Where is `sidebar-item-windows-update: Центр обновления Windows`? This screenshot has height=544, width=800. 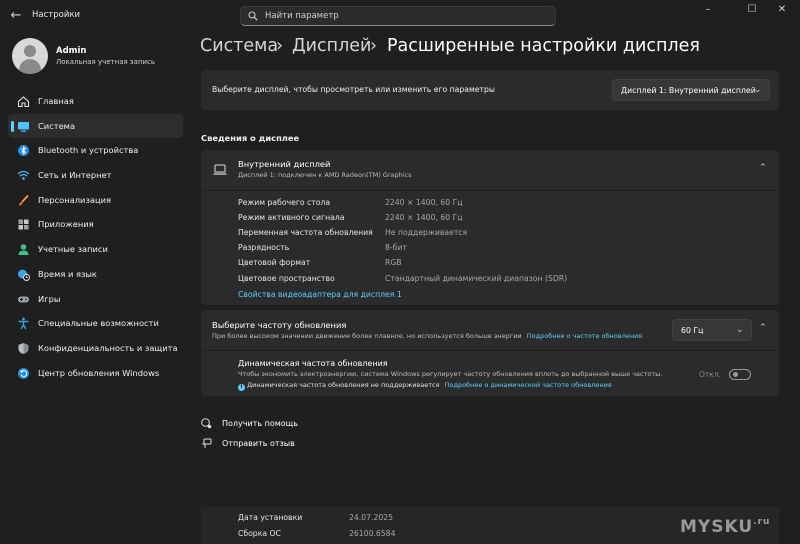
sidebar-item-windows-update: Центр обновления Windows is located at coordinates (95, 373).